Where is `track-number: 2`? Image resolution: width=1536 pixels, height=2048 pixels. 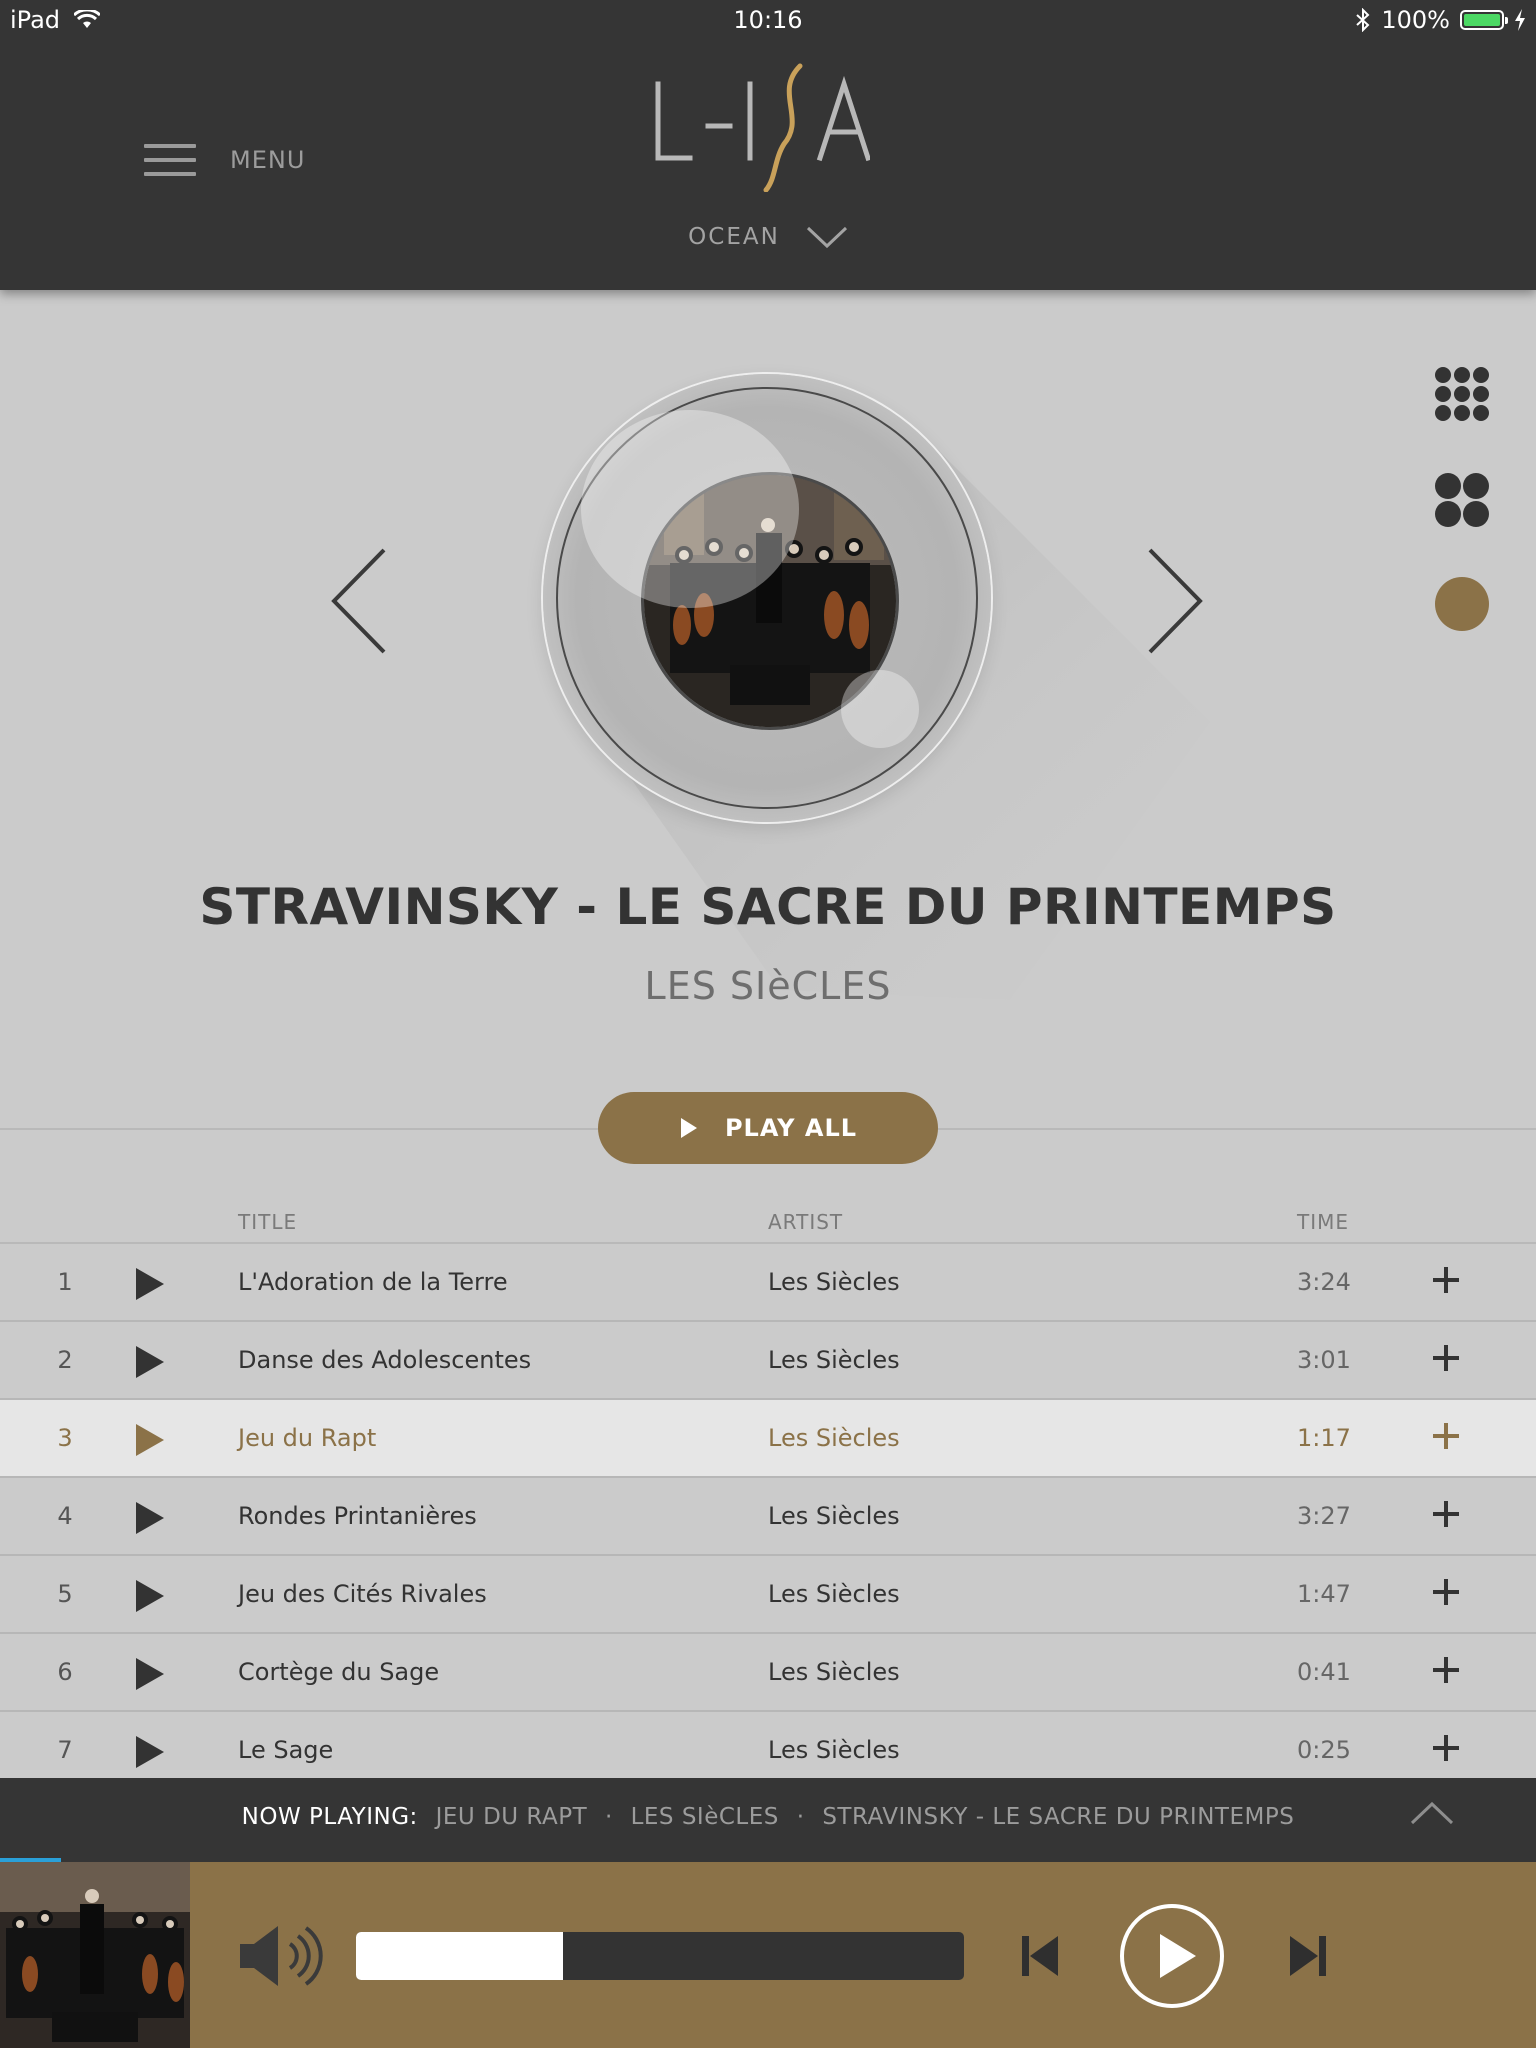
track-number: 2 is located at coordinates (65, 1360).